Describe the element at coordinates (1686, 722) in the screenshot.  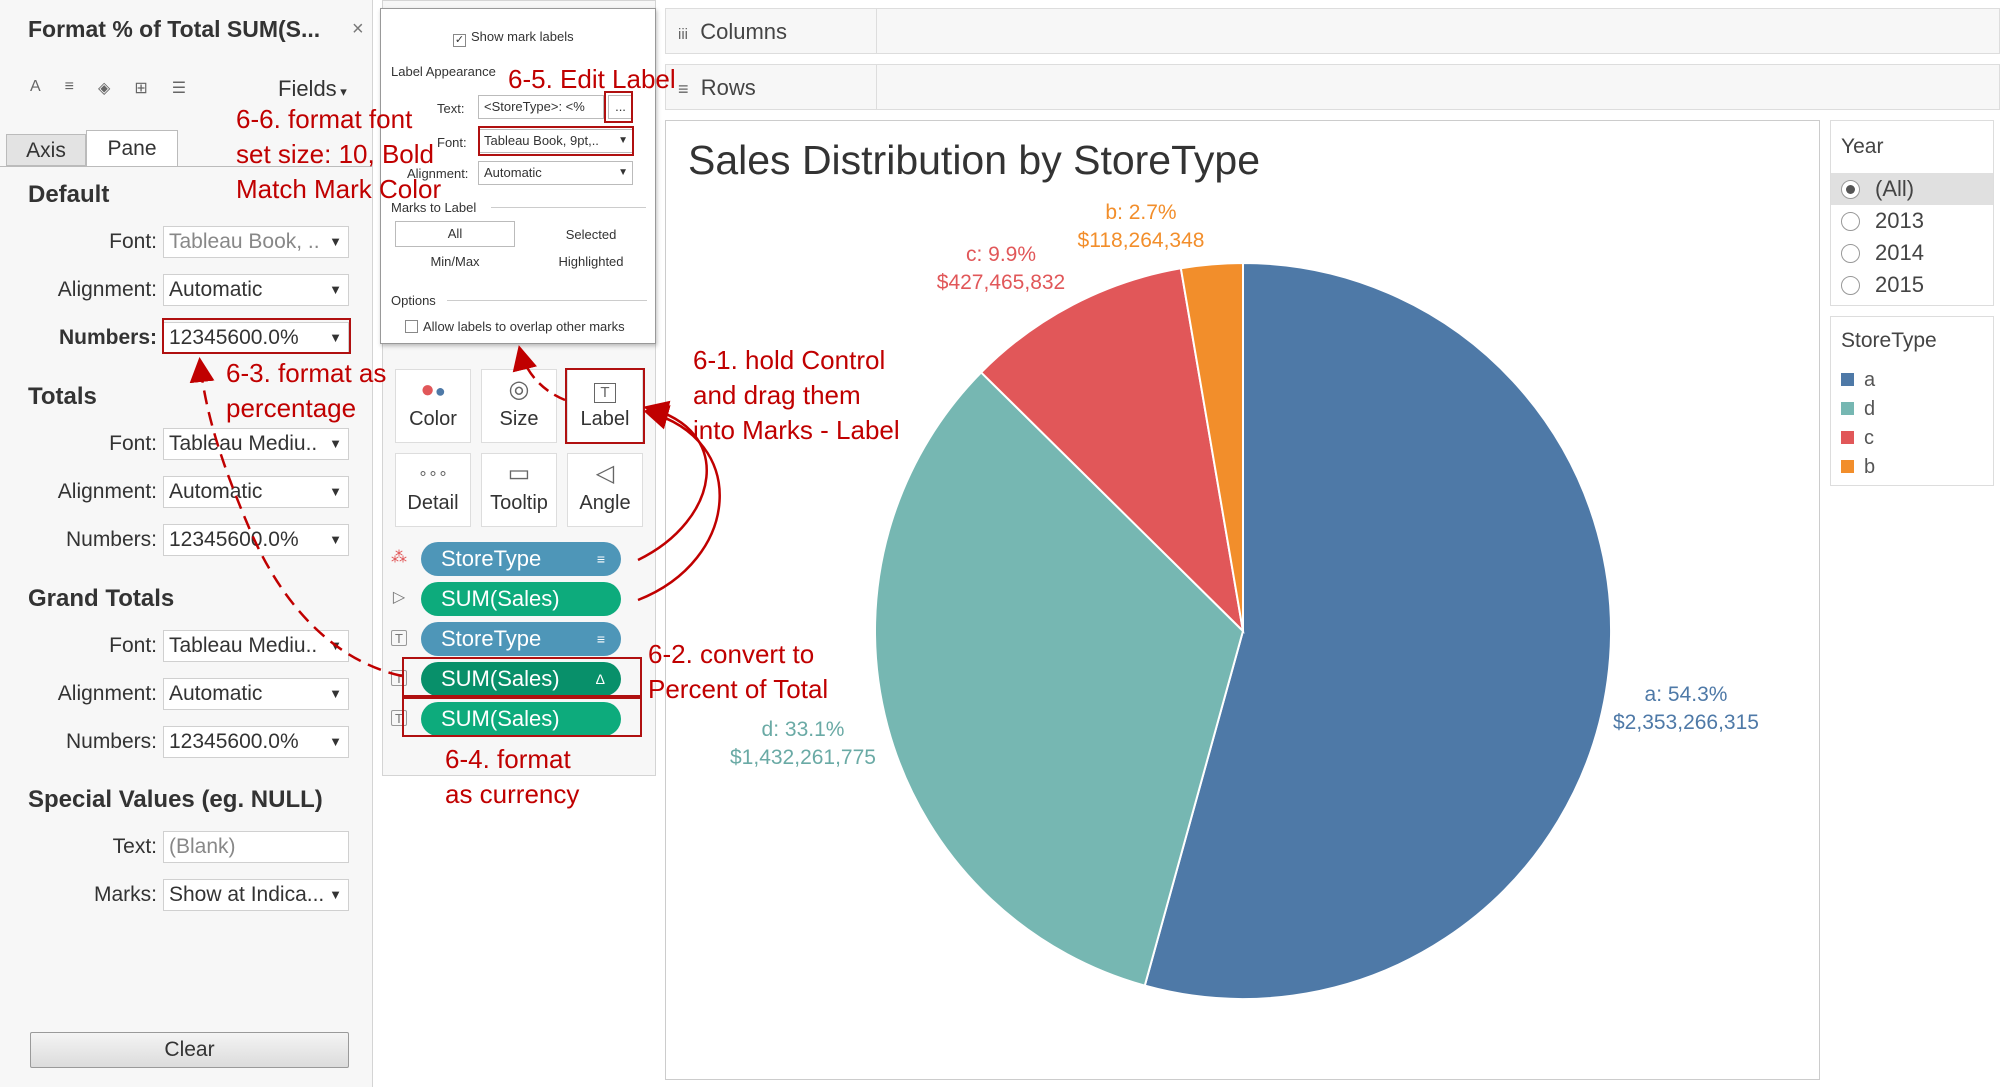
I see `slice-a-value-label: $2,353,266,315` at that location.